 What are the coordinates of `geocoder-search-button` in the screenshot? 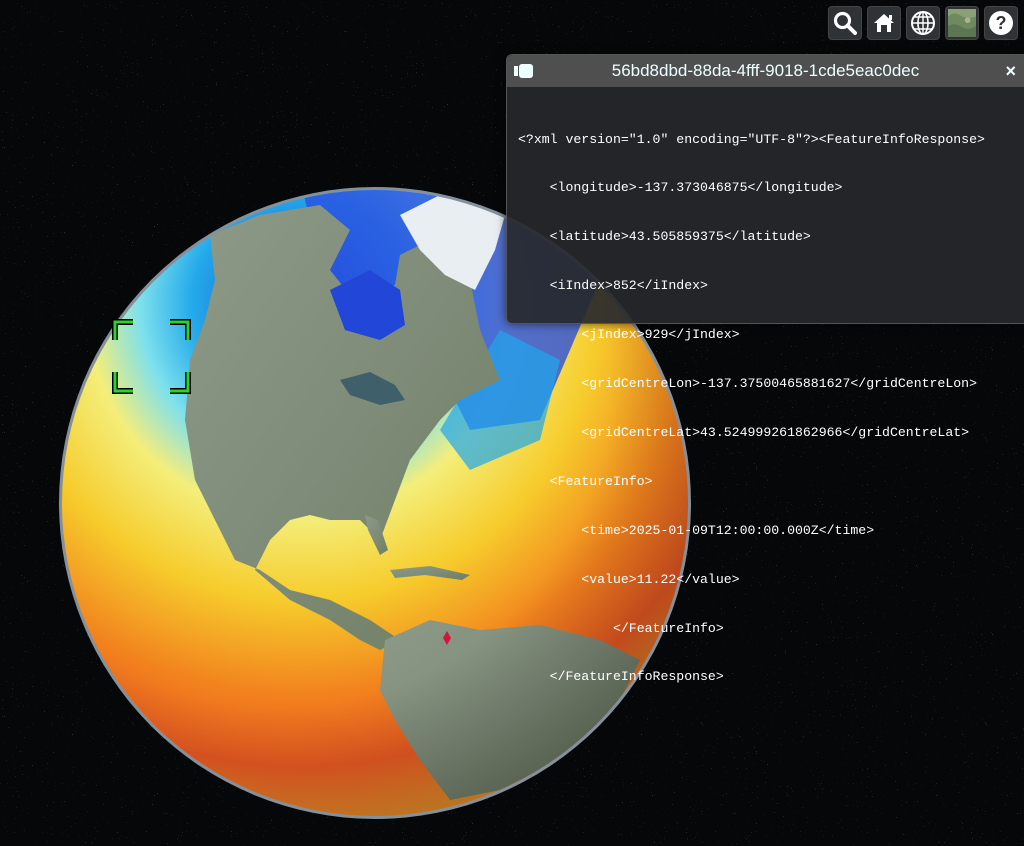 It's located at (845, 23).